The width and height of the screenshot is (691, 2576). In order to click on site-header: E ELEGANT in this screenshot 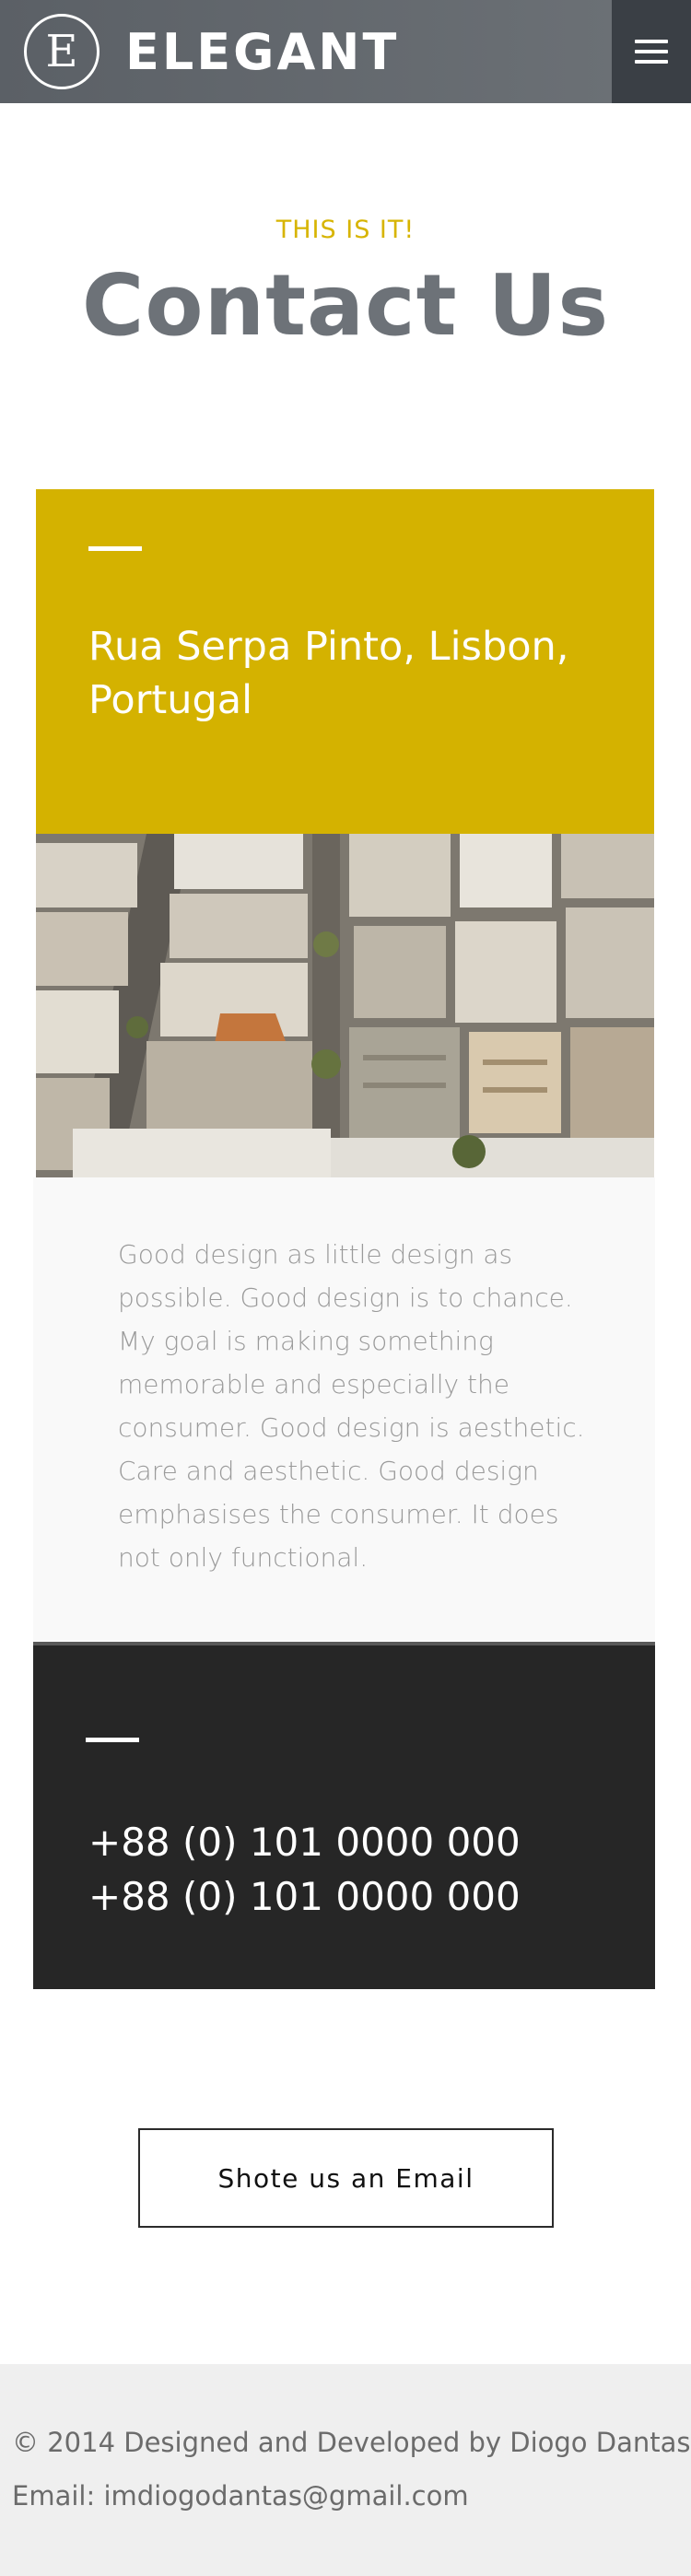, I will do `click(345, 51)`.